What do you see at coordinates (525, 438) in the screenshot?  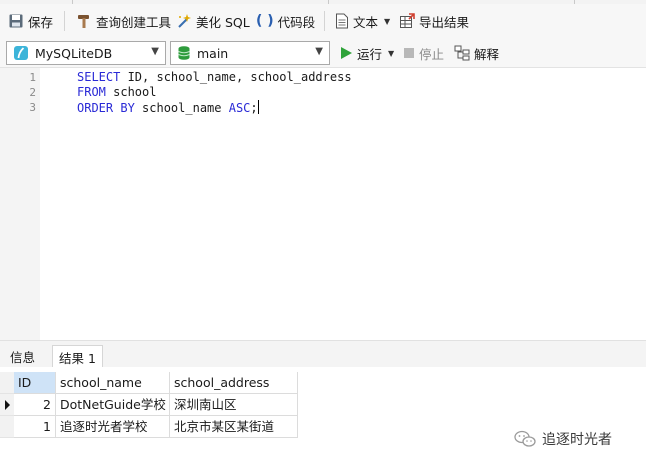 I see `wechat-logo-icon` at bounding box center [525, 438].